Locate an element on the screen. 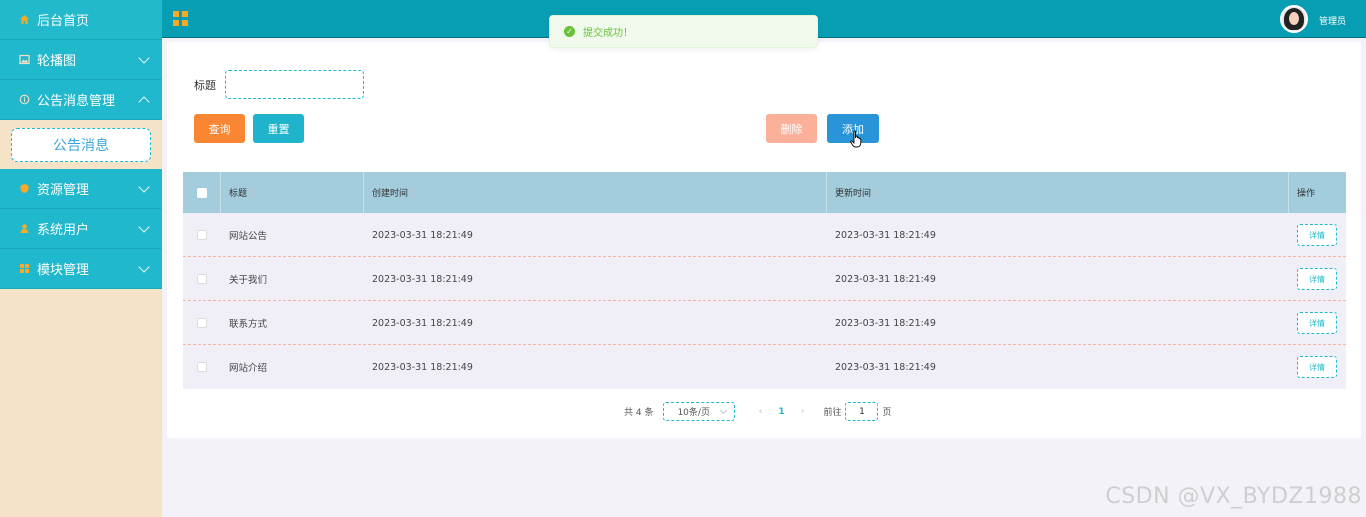 The width and height of the screenshot is (1366, 517). prev-page-icon: ‹ is located at coordinates (760, 411).